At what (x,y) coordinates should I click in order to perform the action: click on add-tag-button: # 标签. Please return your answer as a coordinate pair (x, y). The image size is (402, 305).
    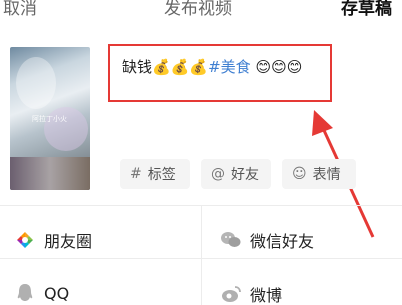
    Looking at the image, I should click on (155, 174).